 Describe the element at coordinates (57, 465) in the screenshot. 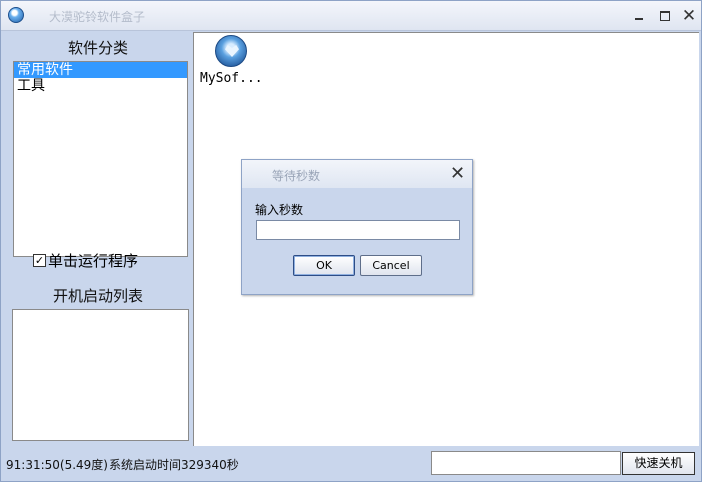

I see `status-time: 91:31:50(5.49度)` at that location.